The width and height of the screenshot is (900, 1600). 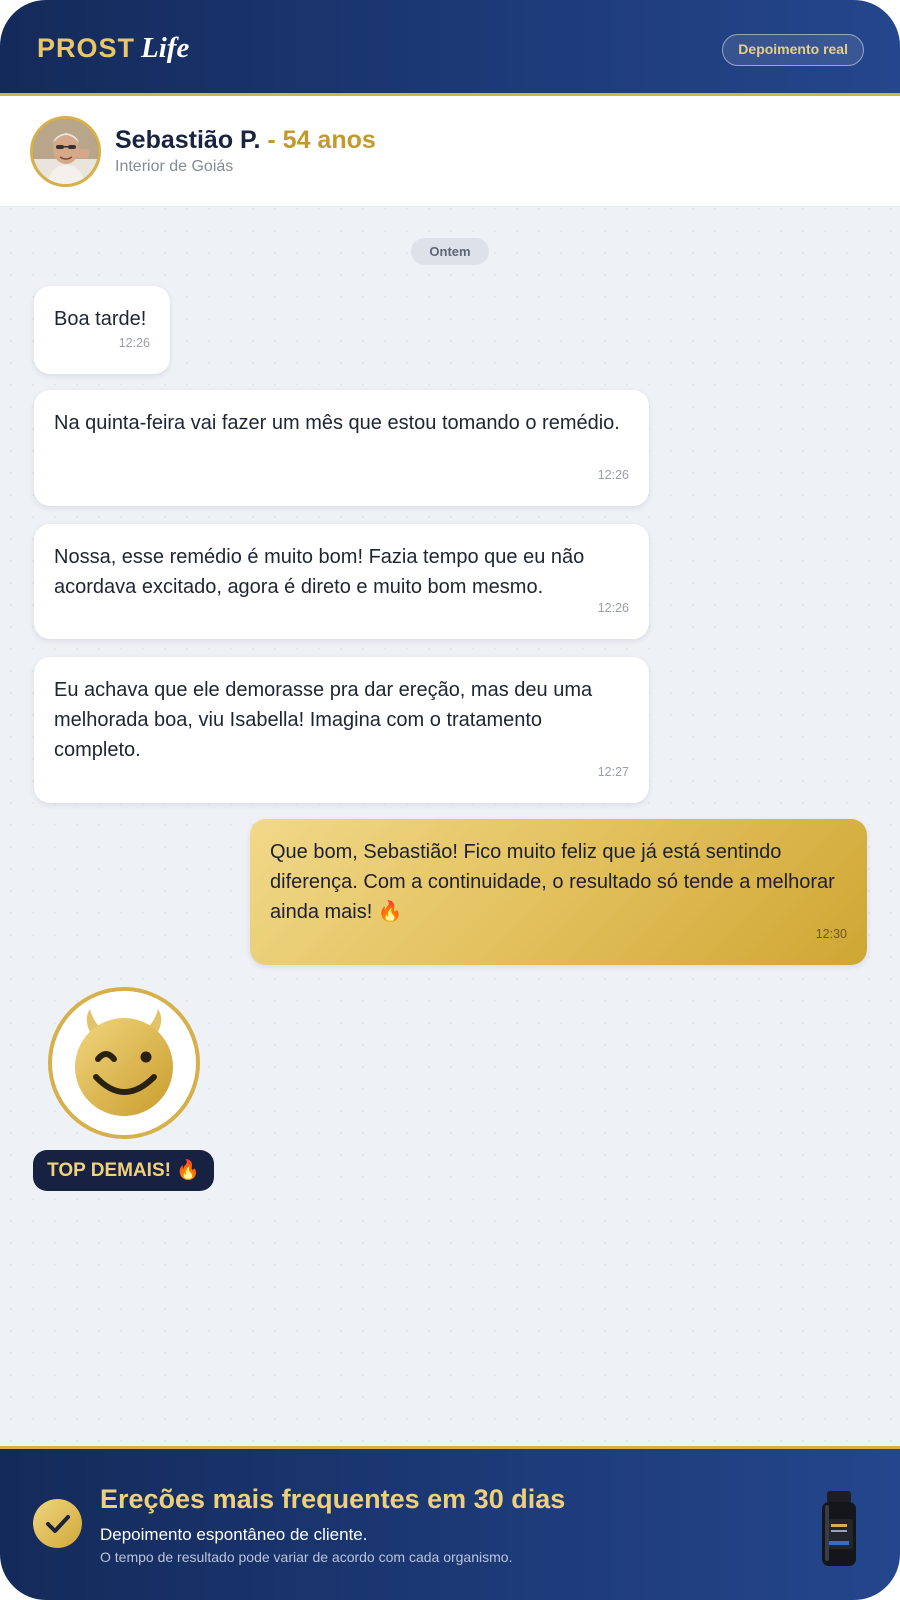 I want to click on brand-logo-prost: PROST, so click(x=86, y=48).